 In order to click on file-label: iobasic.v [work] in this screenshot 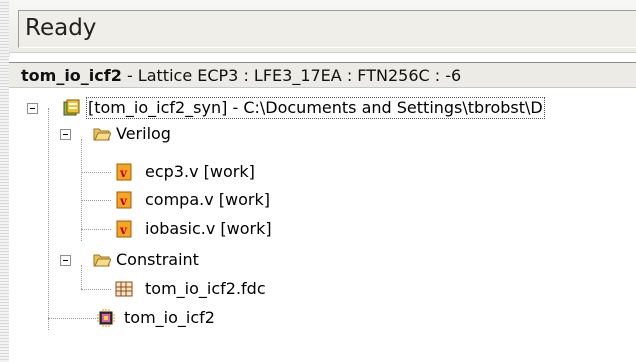, I will do `click(208, 228)`.